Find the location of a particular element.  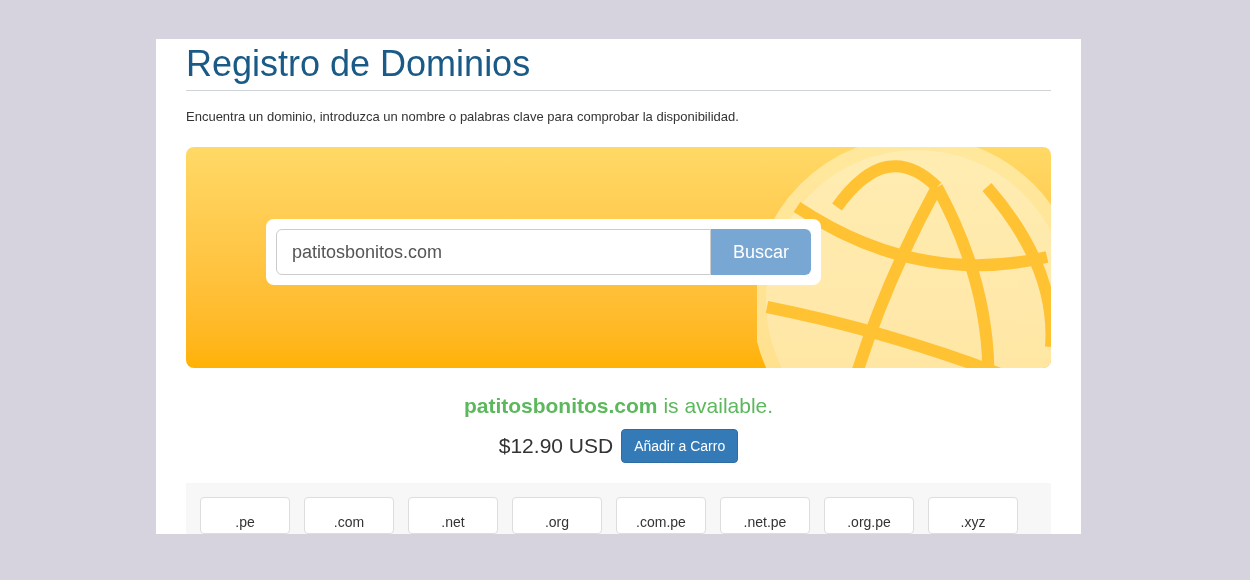

domain-input: patitosbonitos.com is located at coordinates (493, 252).